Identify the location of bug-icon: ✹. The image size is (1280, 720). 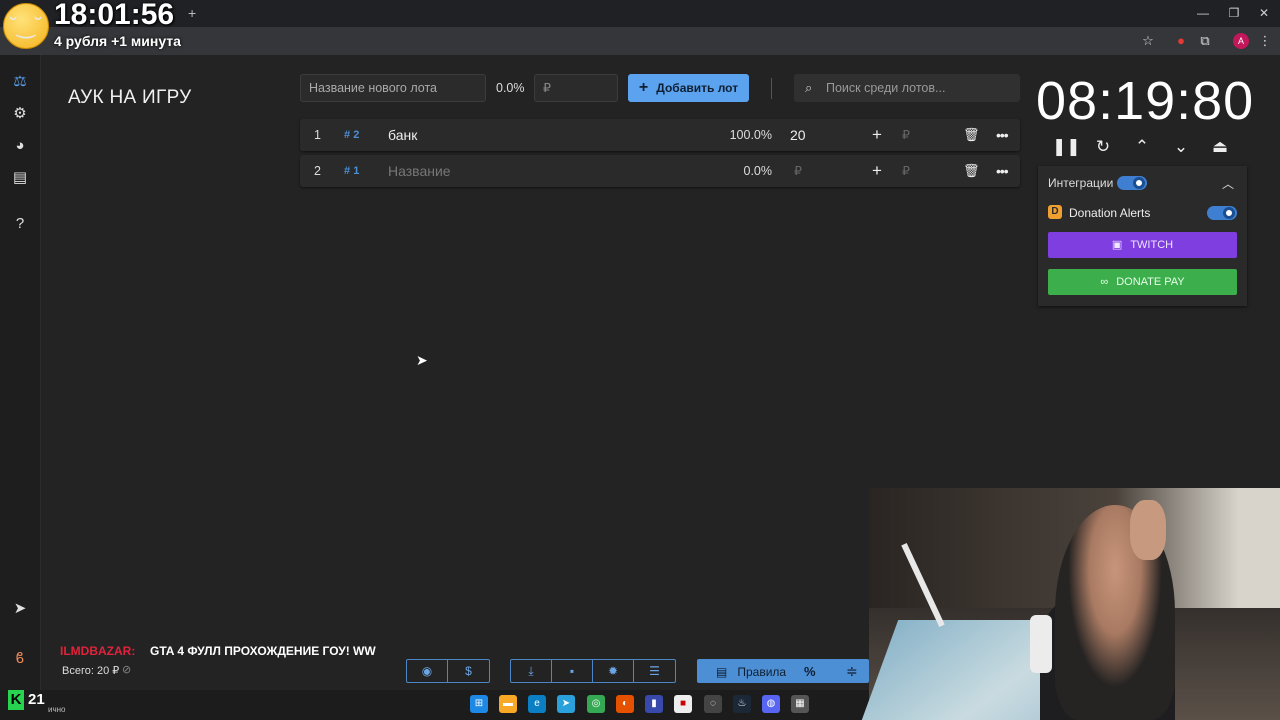
(613, 671).